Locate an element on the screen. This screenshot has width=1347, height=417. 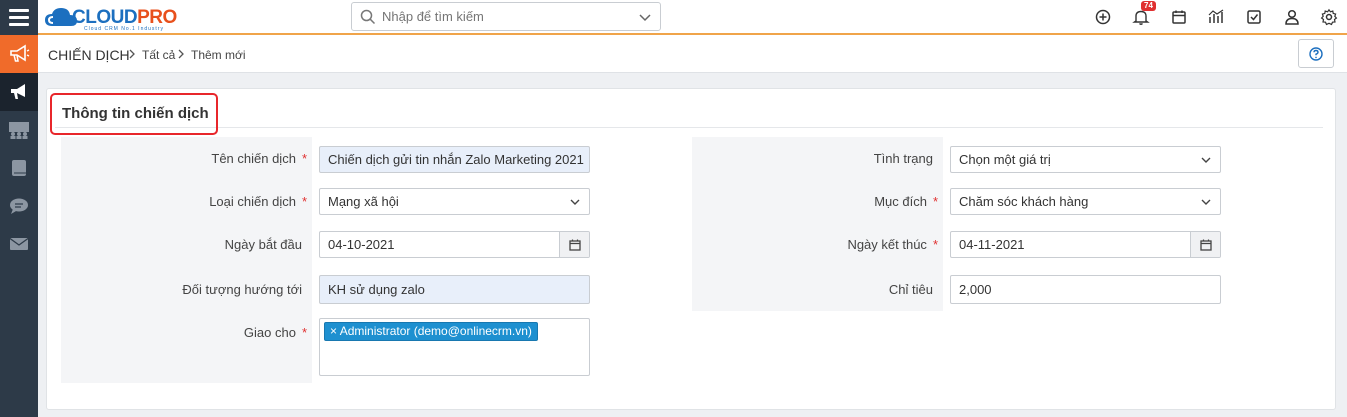
mail-icon is located at coordinates (19, 243).